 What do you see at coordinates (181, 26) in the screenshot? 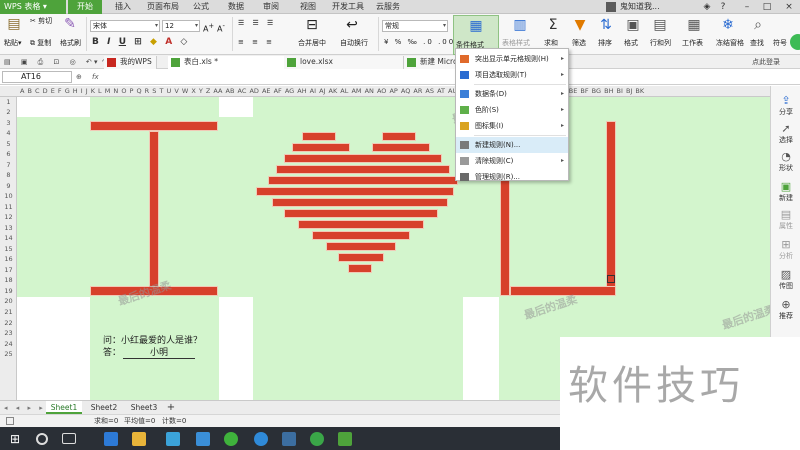
I see `font-size-select: 12 ▾` at bounding box center [181, 26].